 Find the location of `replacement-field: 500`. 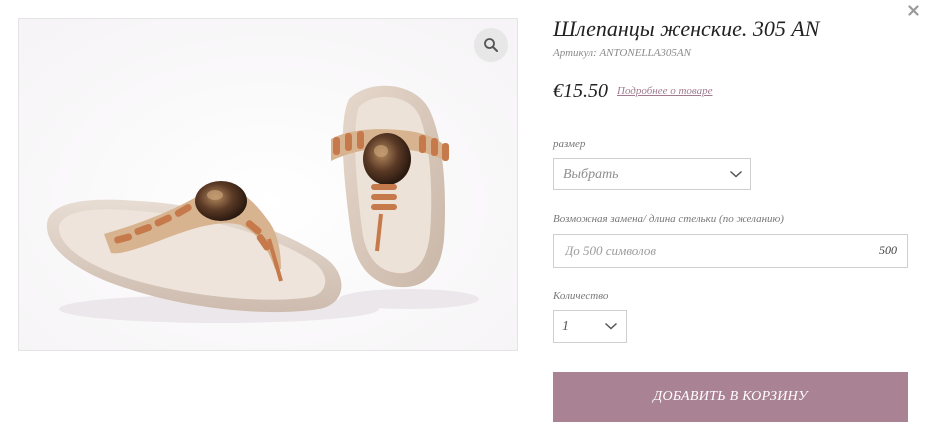

replacement-field: 500 is located at coordinates (730, 251).